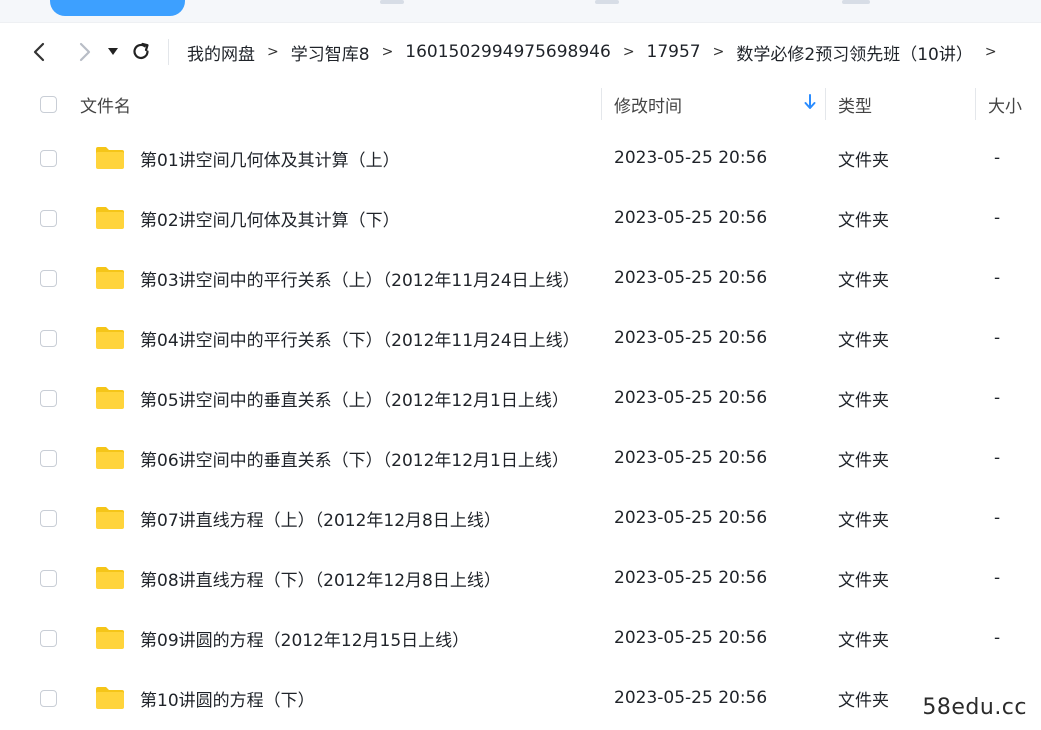 Image resolution: width=1041 pixels, height=730 pixels. What do you see at coordinates (901, 104) in the screenshot?
I see `header-type: 类型` at bounding box center [901, 104].